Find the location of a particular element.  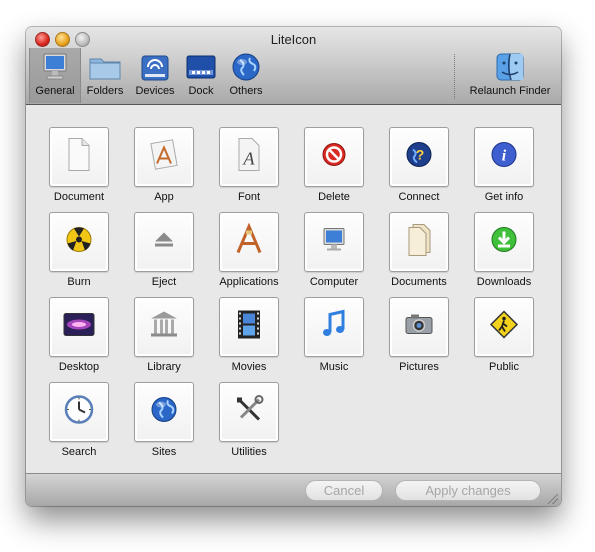

icon-item-sites: Sites is located at coordinates (164, 423).